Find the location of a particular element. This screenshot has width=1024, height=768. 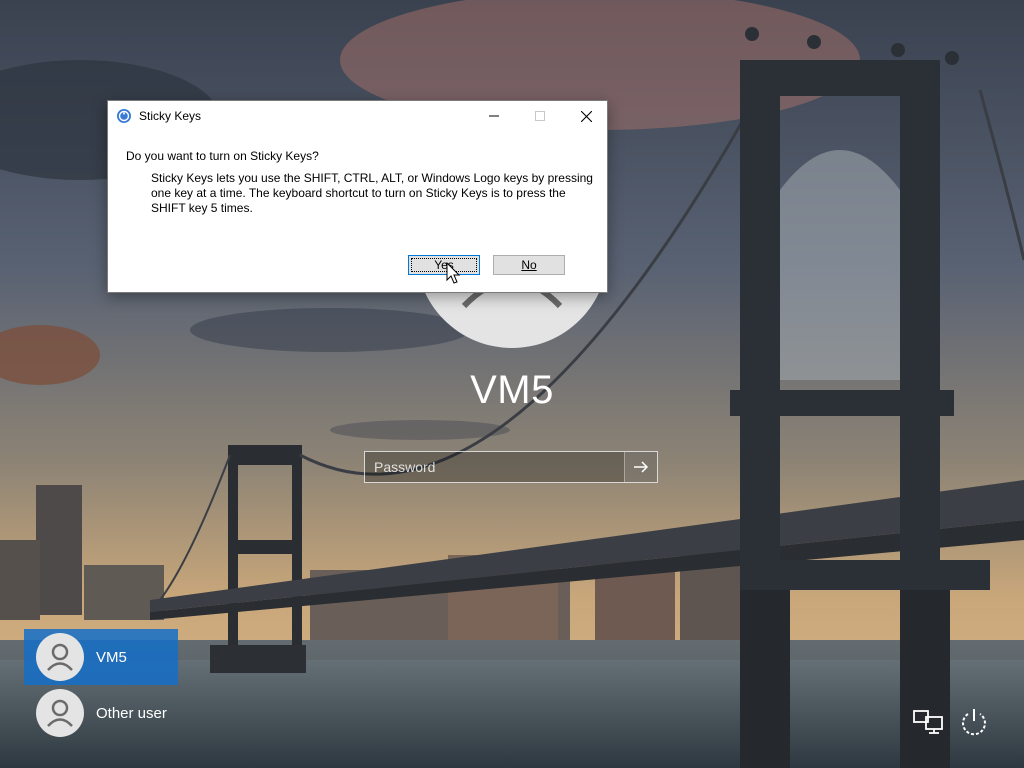

power-icon is located at coordinates (974, 722).